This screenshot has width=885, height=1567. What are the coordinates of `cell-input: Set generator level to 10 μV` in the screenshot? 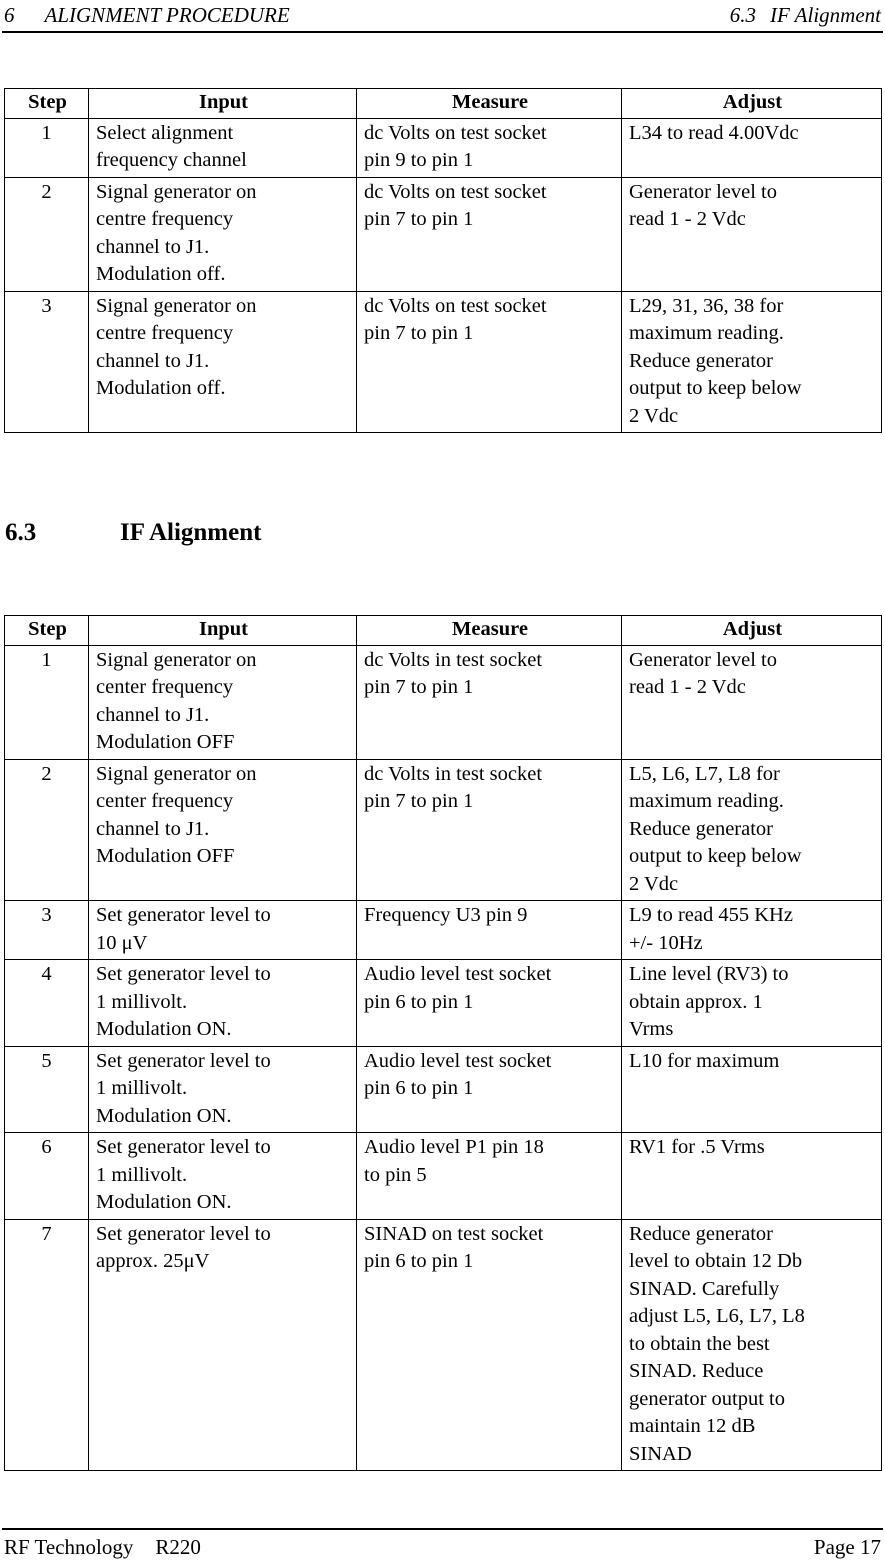 It's located at (222, 930).